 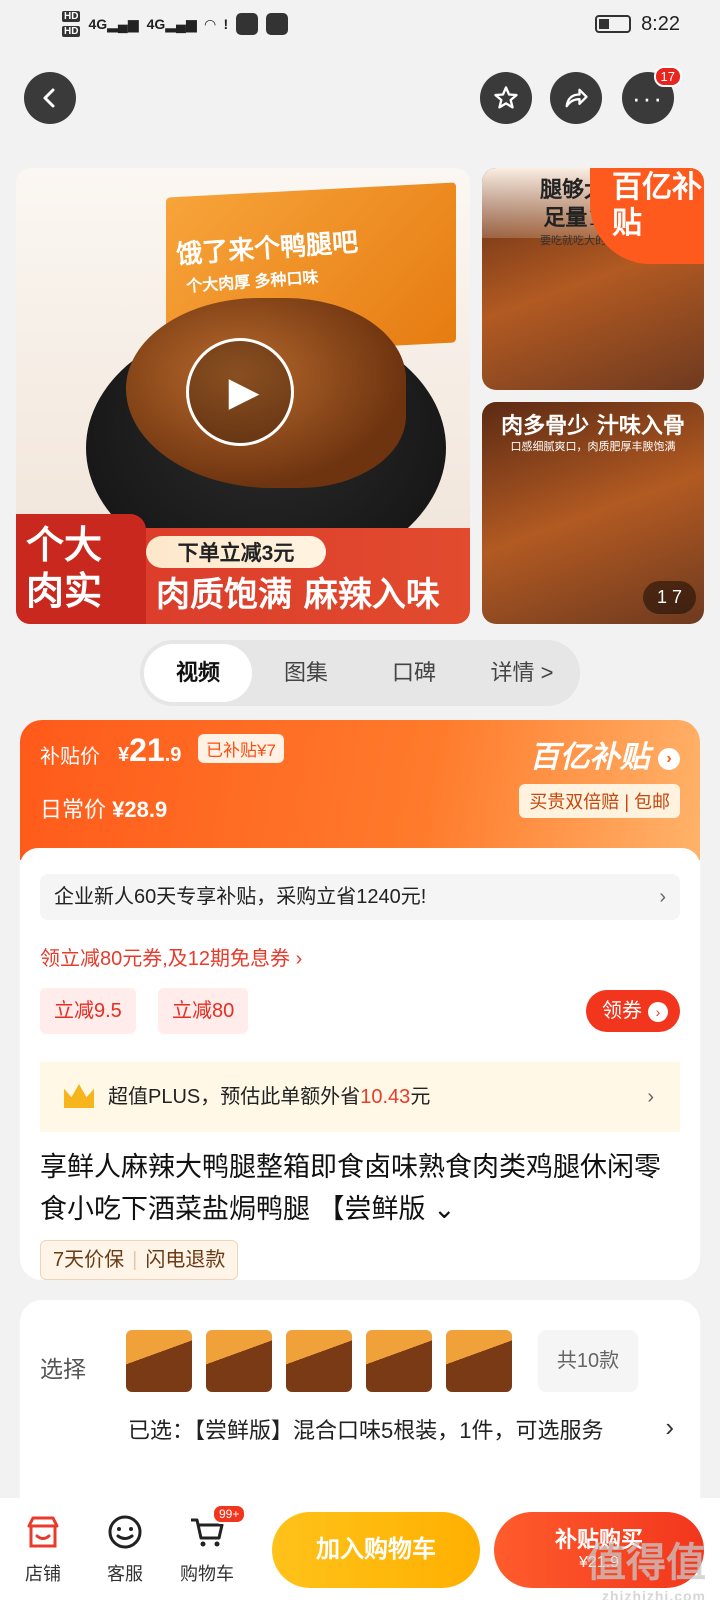 I want to click on subsidy-amount-tag: 已补贴¥7, so click(x=241, y=748).